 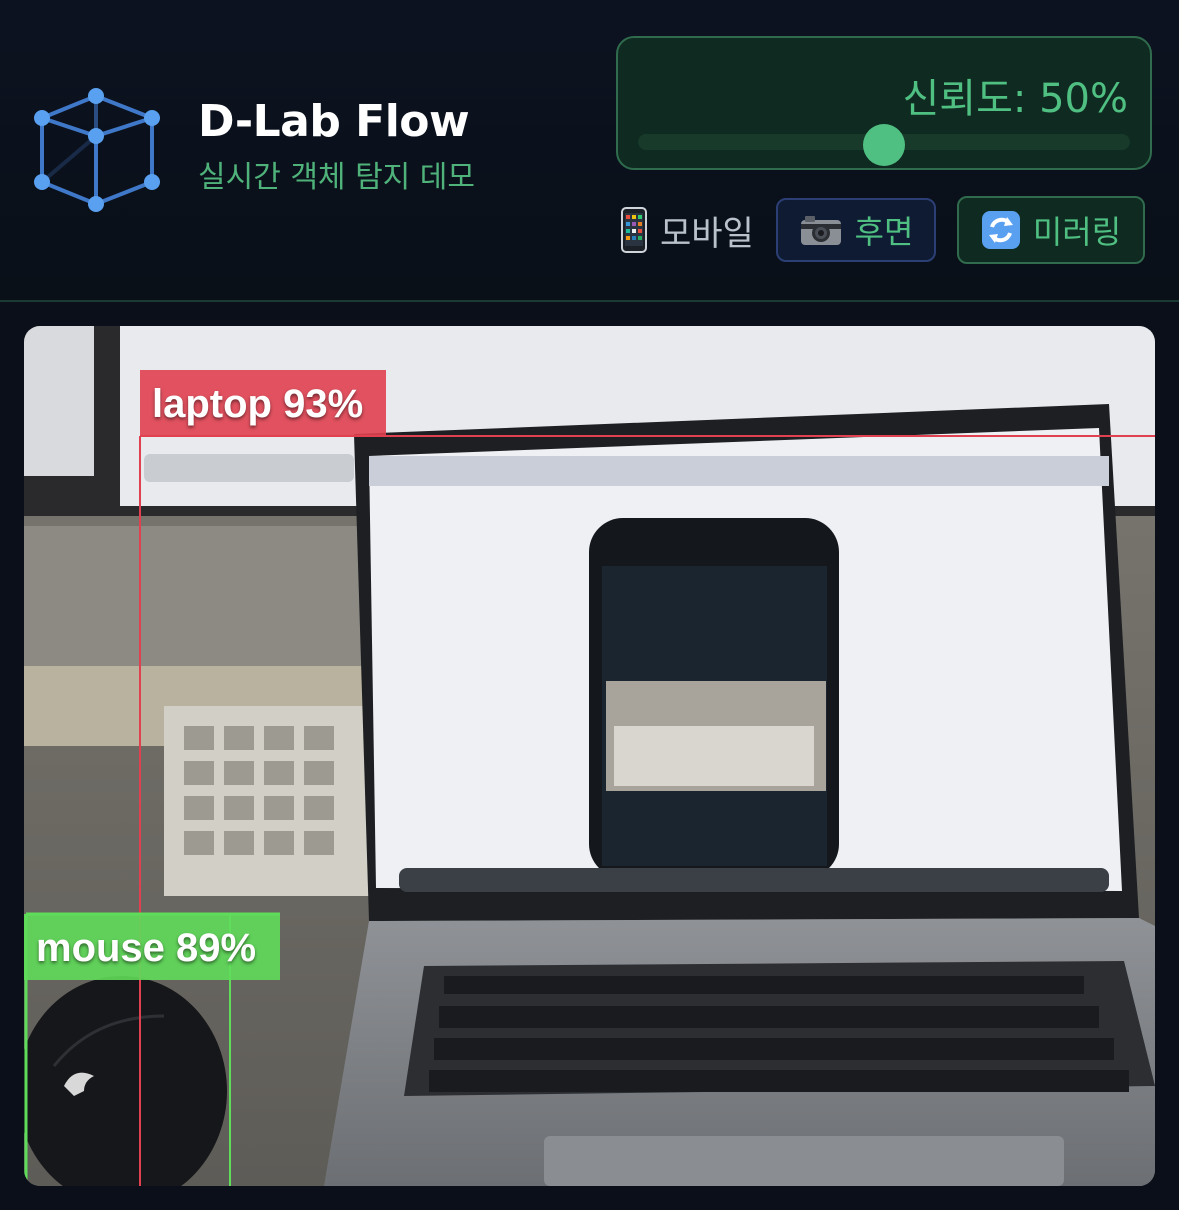 What do you see at coordinates (1077, 232) in the screenshot?
I see `mirroring-label: 미러링` at bounding box center [1077, 232].